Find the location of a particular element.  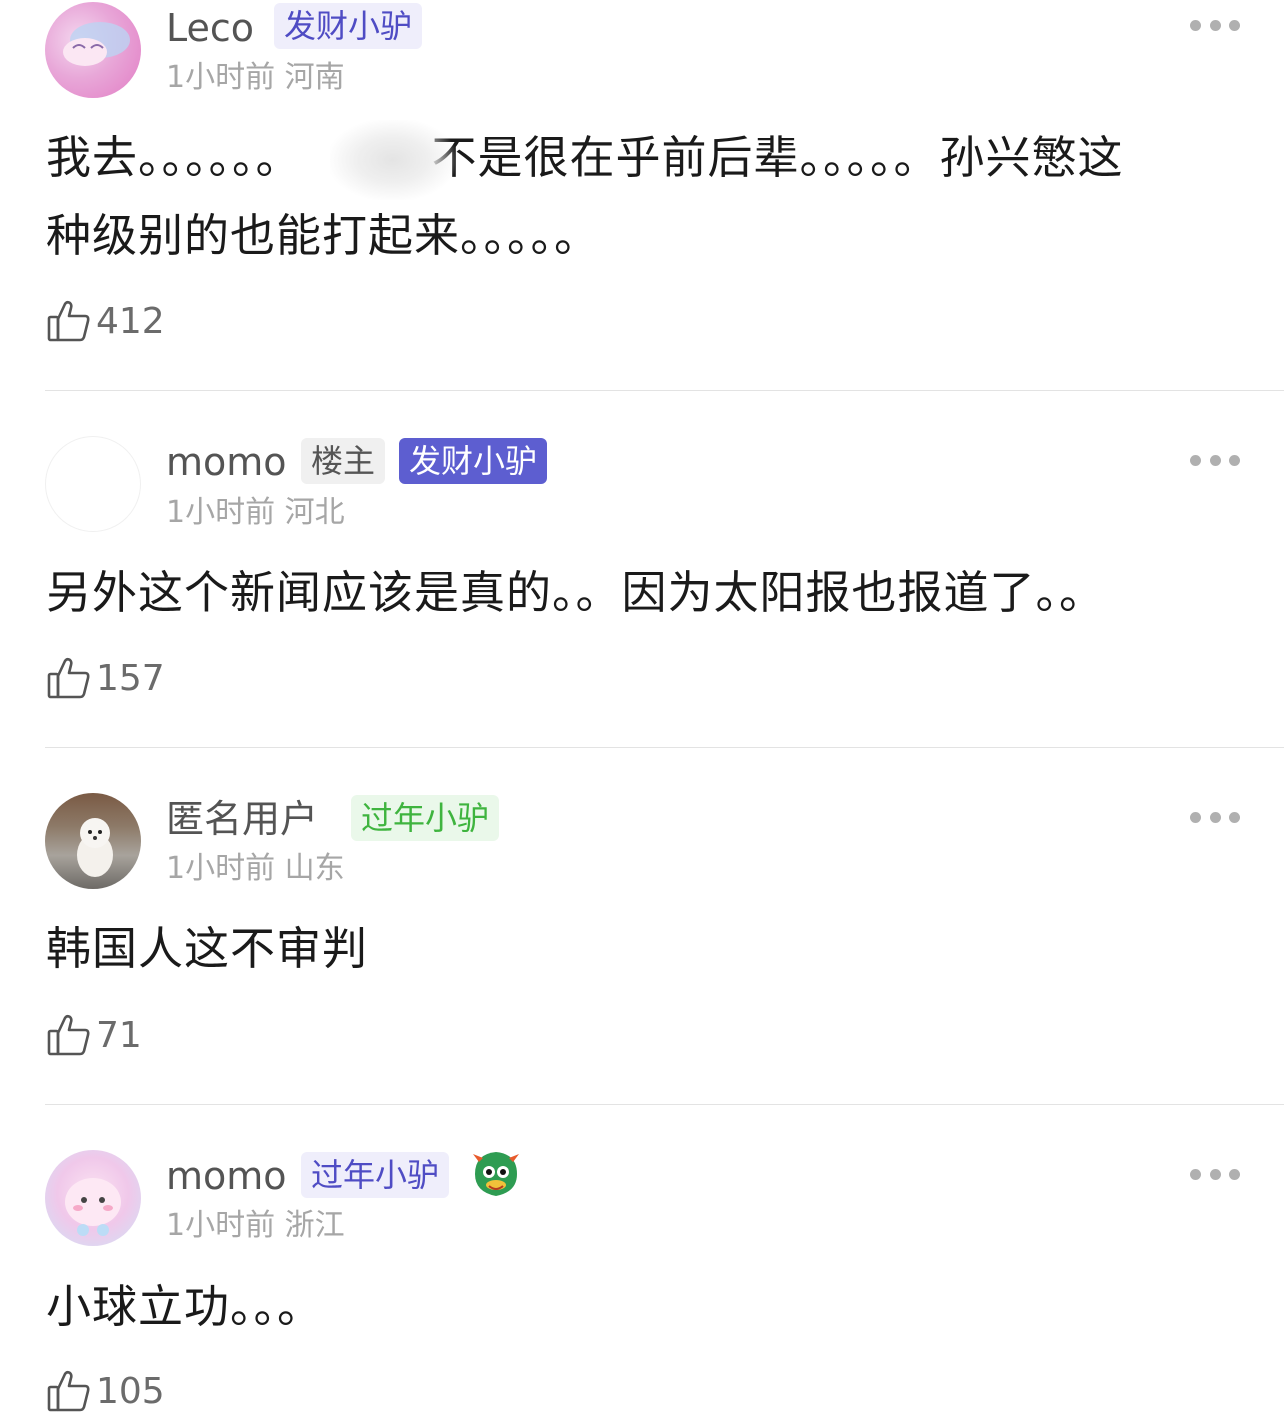

comment-location: 山东 is located at coordinates (314, 868).